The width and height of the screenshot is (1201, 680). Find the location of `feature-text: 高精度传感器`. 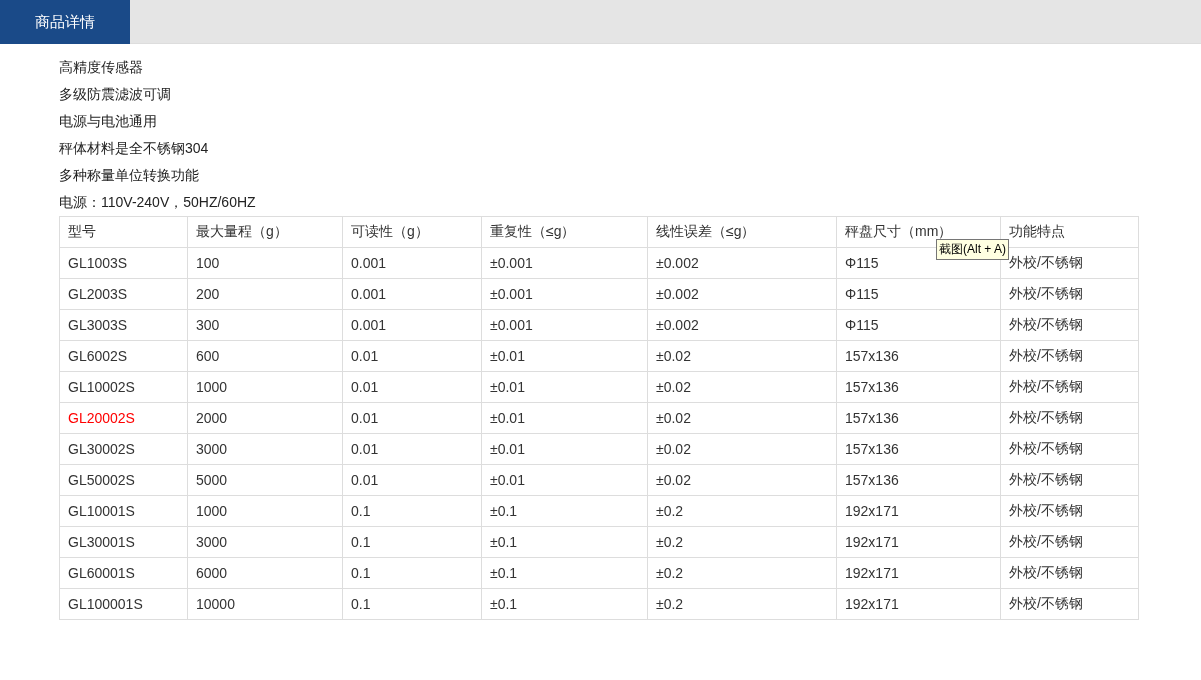

feature-text: 高精度传感器 is located at coordinates (101, 67).